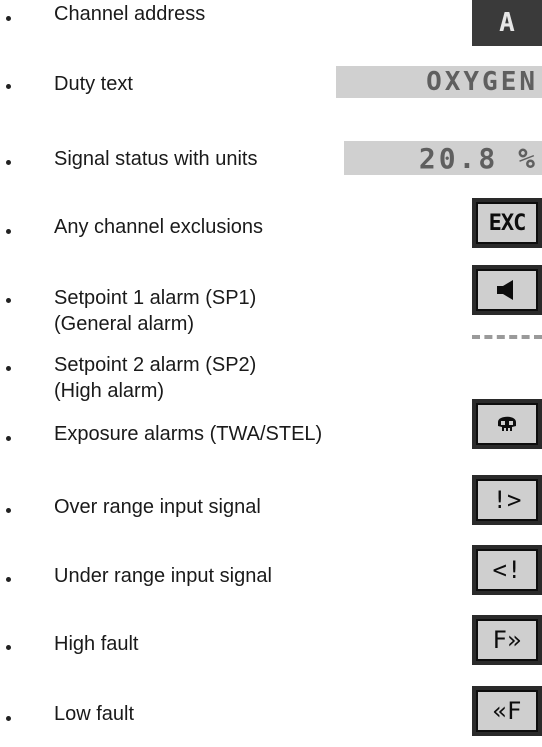 The width and height of the screenshot is (542, 747). I want to click on under-range-icon-text: <!, so click(507, 570).